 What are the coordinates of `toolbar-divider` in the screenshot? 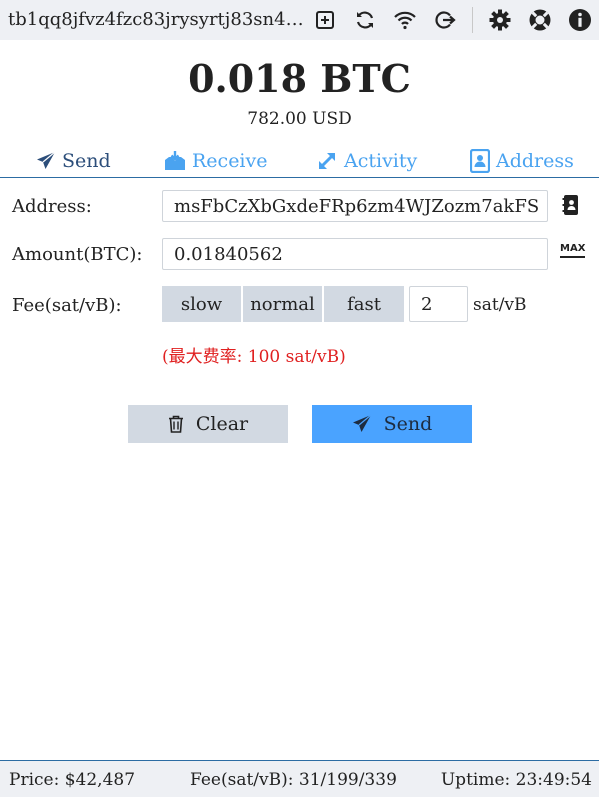 It's located at (472, 20).